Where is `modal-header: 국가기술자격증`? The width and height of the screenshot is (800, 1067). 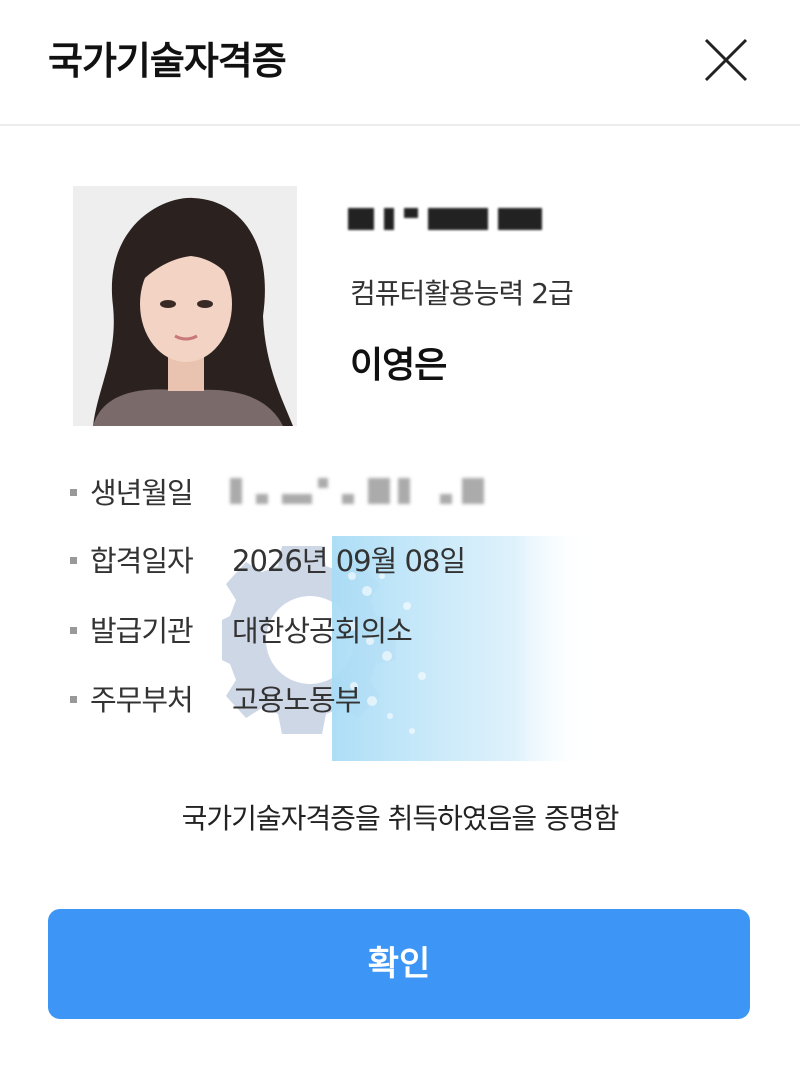
modal-header: 국가기술자격증 is located at coordinates (400, 63).